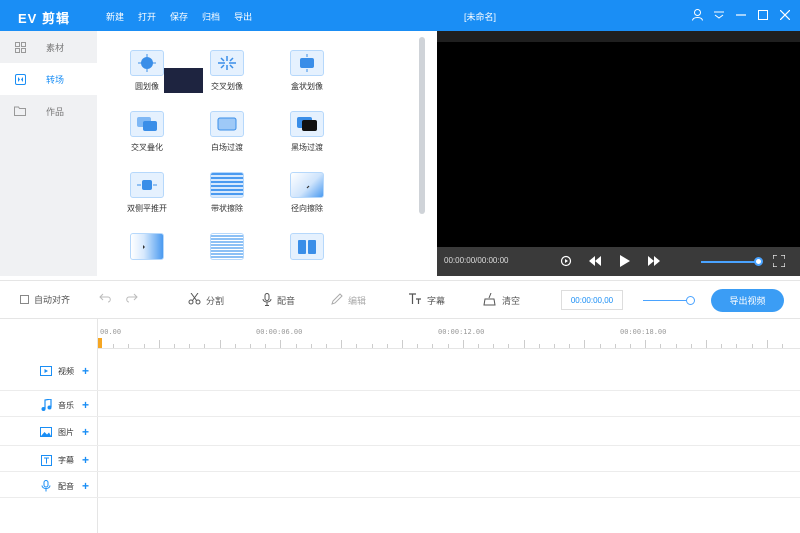 This screenshot has width=800, height=533. I want to click on undo-icon, so click(105, 299).